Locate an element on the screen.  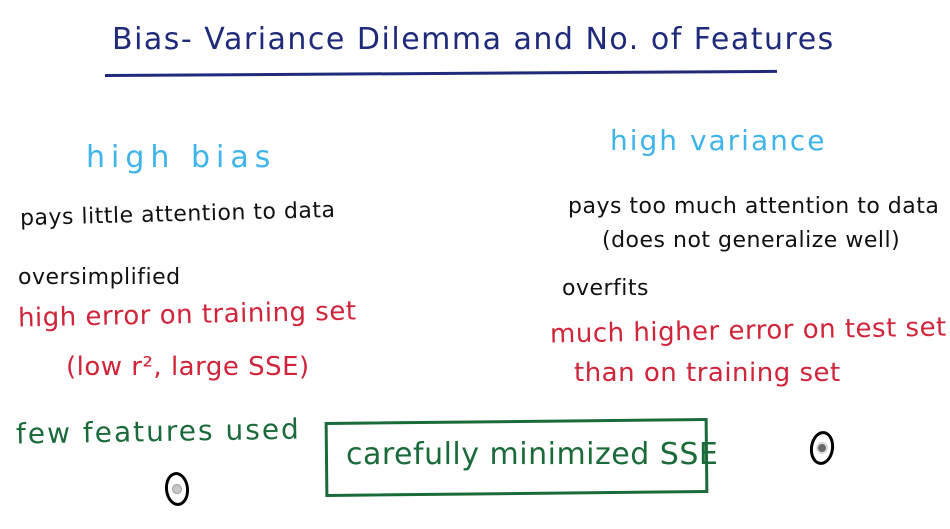
radio-selected-dot-icon is located at coordinates (822, 448).